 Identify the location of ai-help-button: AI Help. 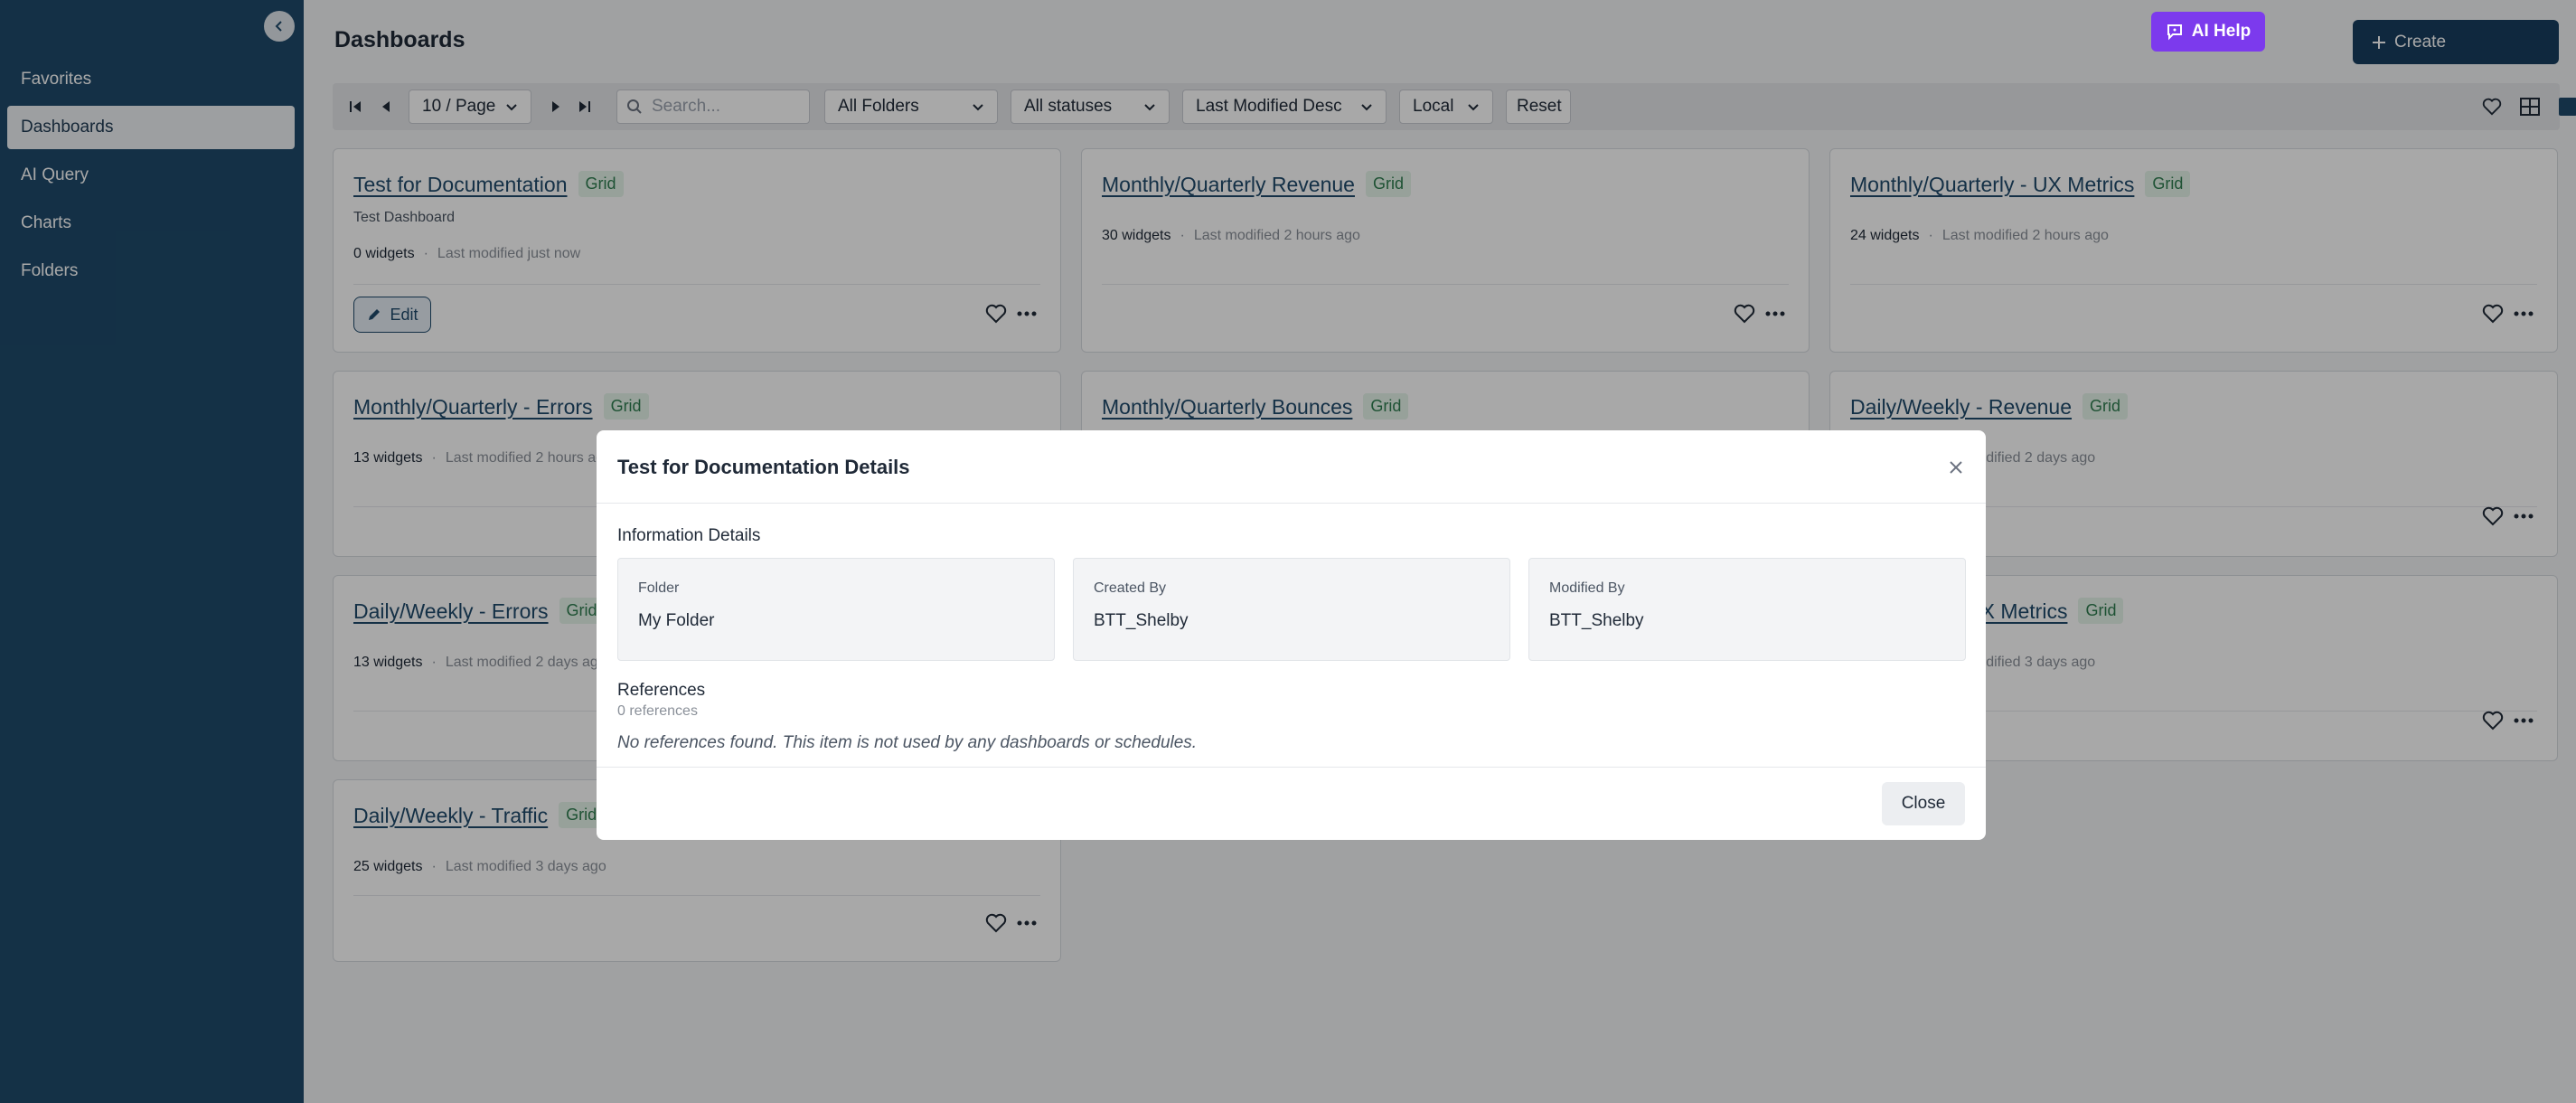
(2208, 32).